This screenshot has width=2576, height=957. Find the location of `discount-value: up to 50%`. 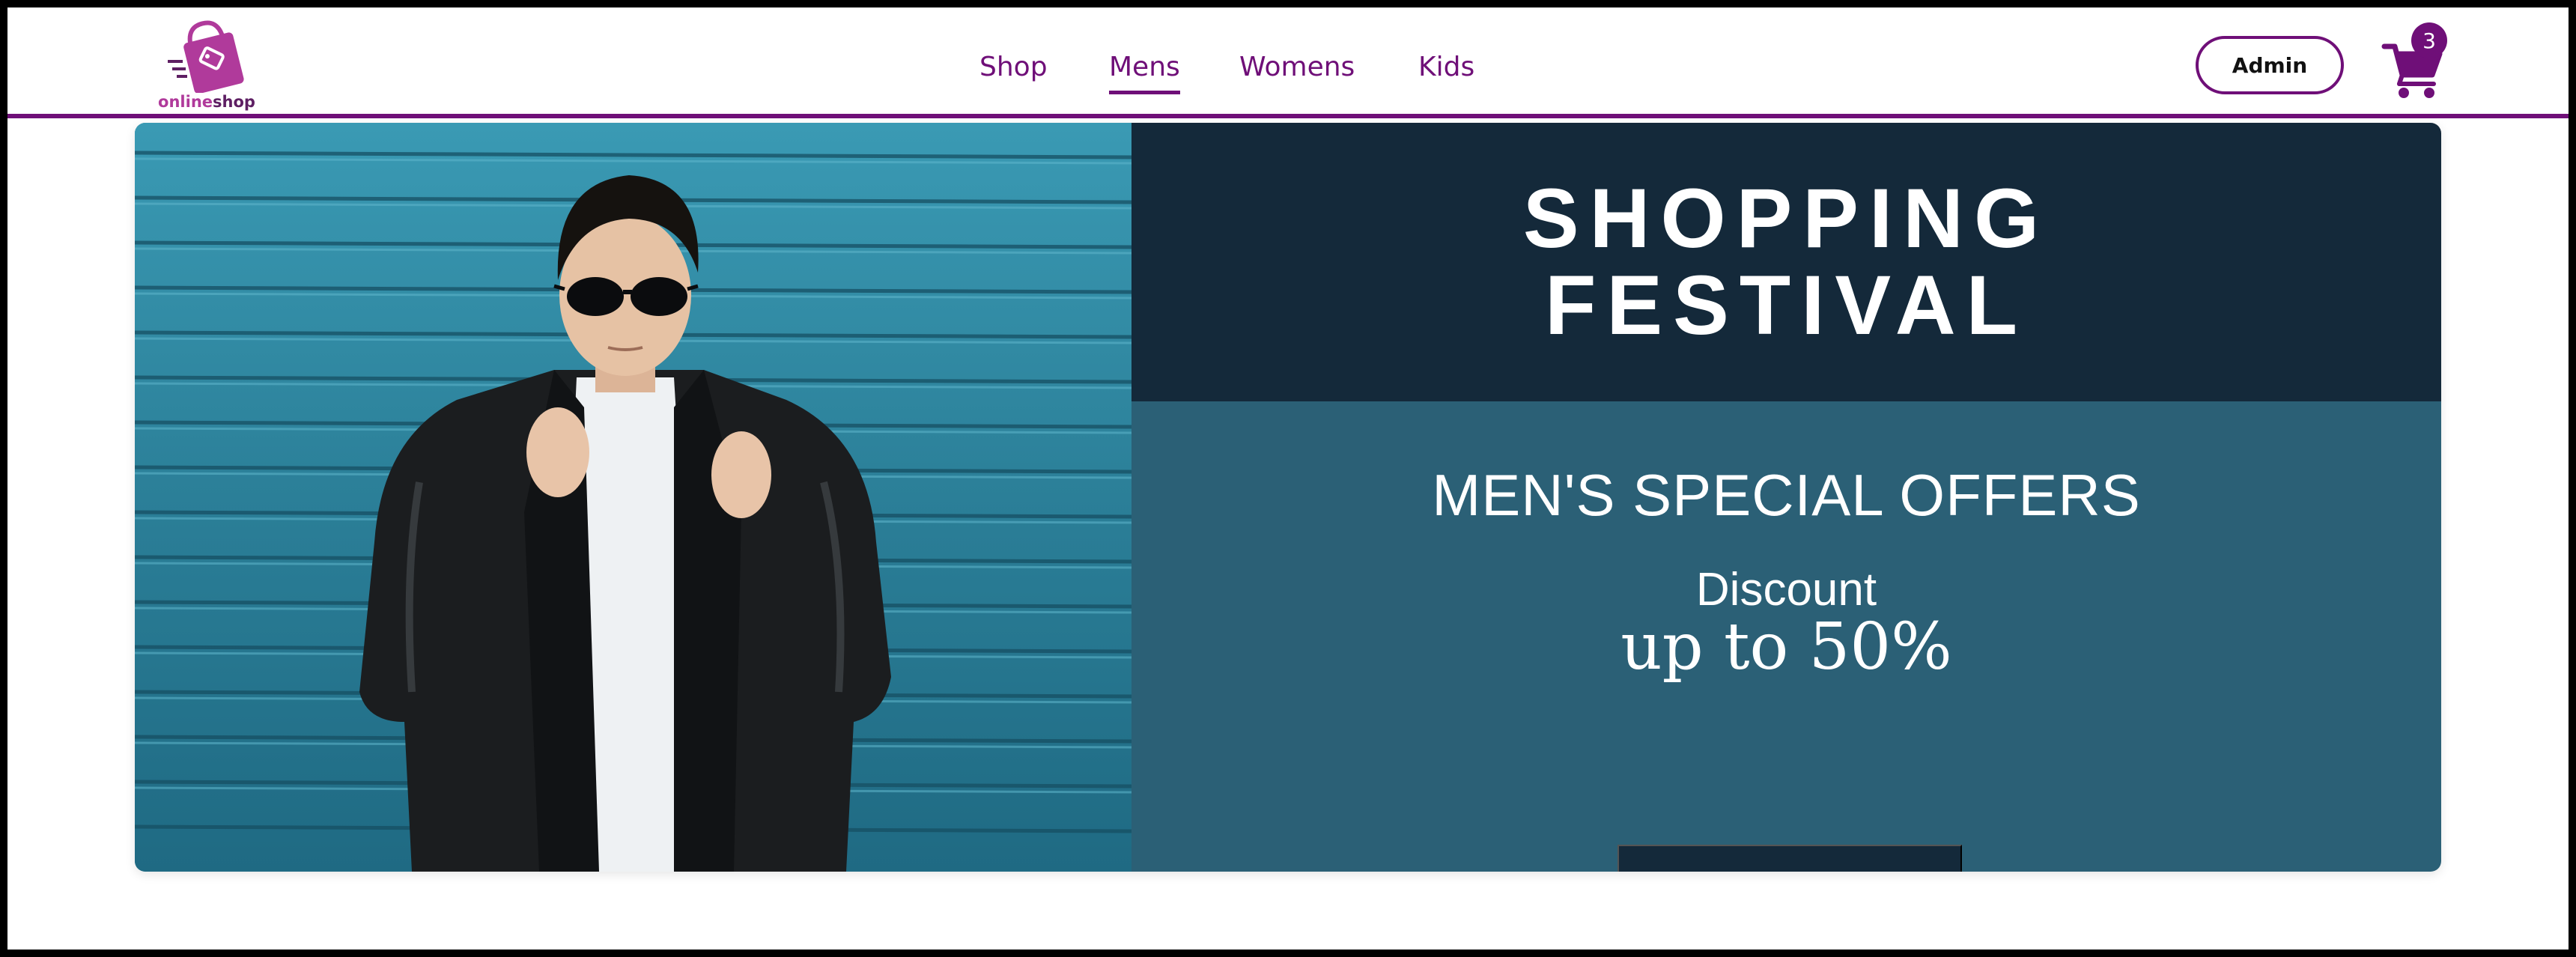

discount-value: up to 50% is located at coordinates (1786, 647).